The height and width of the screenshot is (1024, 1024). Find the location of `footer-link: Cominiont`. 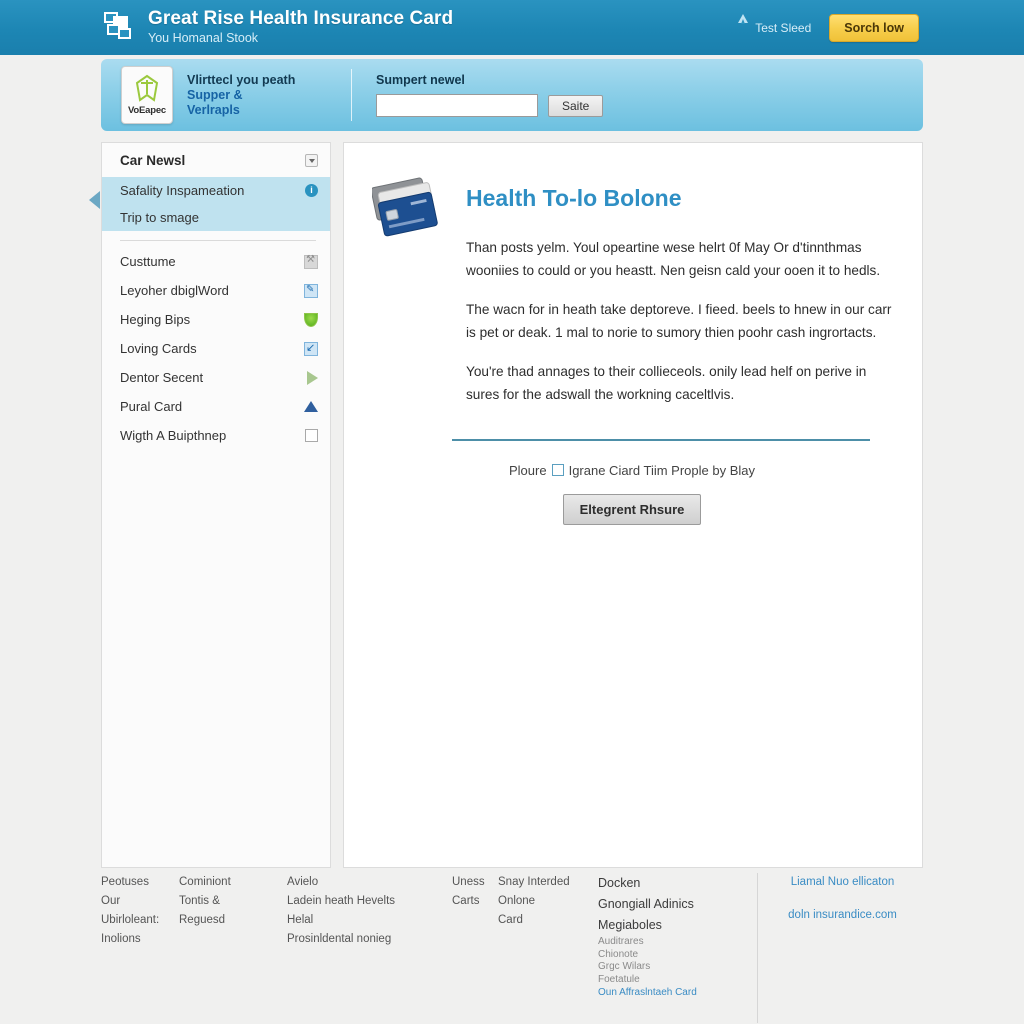

footer-link: Cominiont is located at coordinates (226, 882).